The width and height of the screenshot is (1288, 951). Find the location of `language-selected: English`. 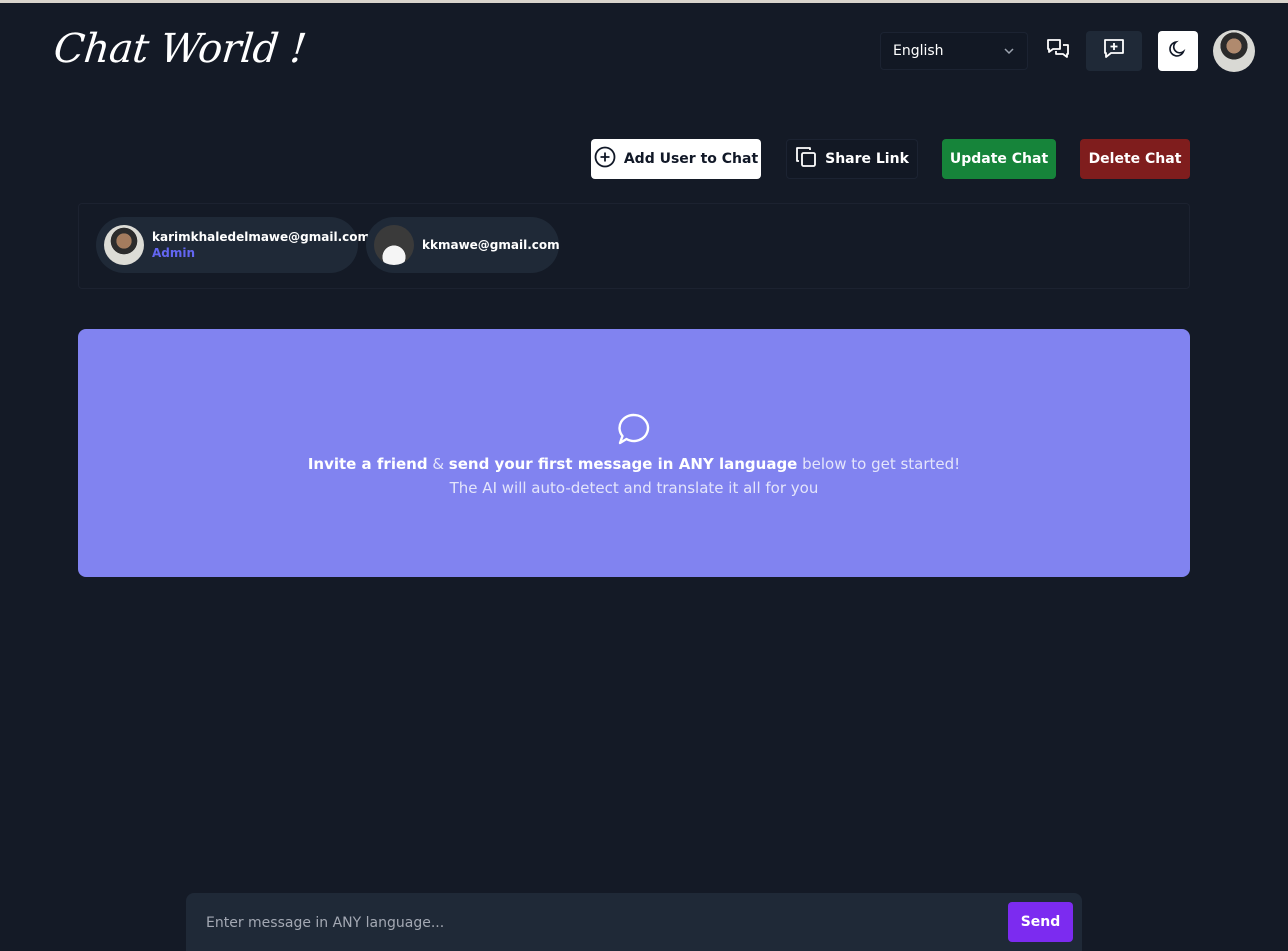

language-selected: English is located at coordinates (918, 51).